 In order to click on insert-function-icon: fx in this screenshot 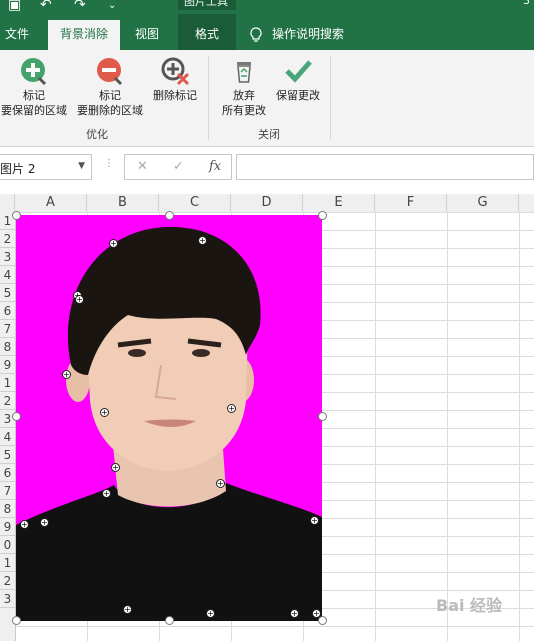, I will do `click(215, 166)`.